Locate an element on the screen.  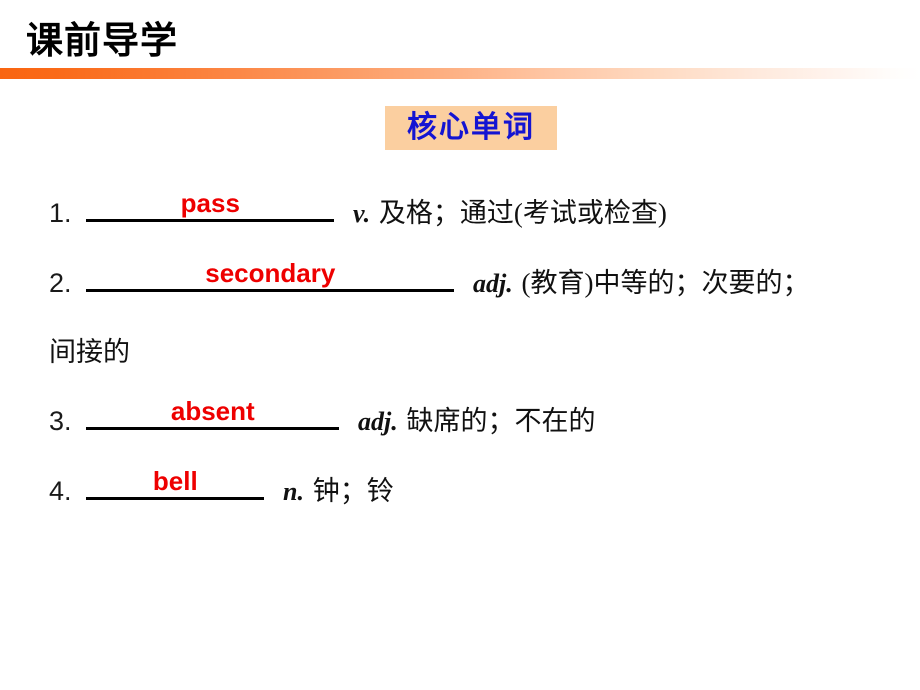
answer-text: bell is located at coordinates (175, 481).